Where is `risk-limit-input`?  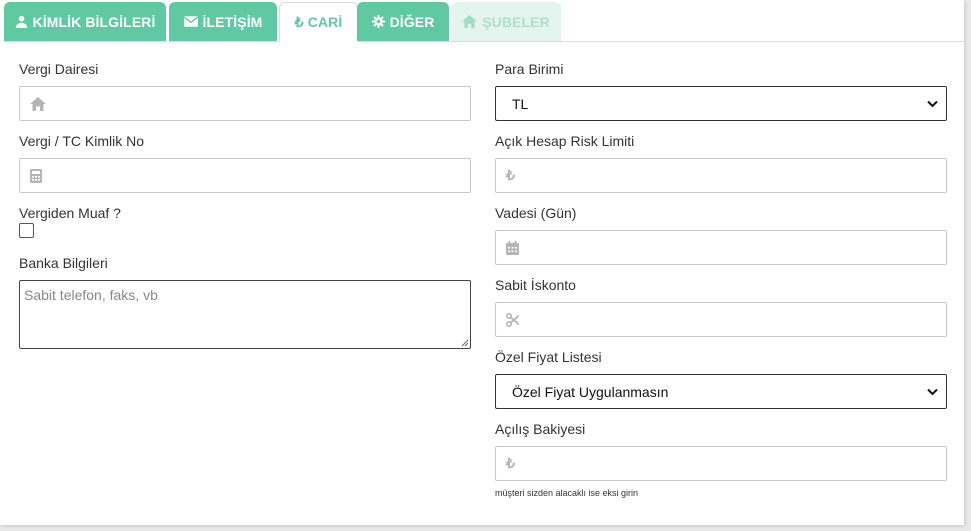
risk-limit-input is located at coordinates (734, 175).